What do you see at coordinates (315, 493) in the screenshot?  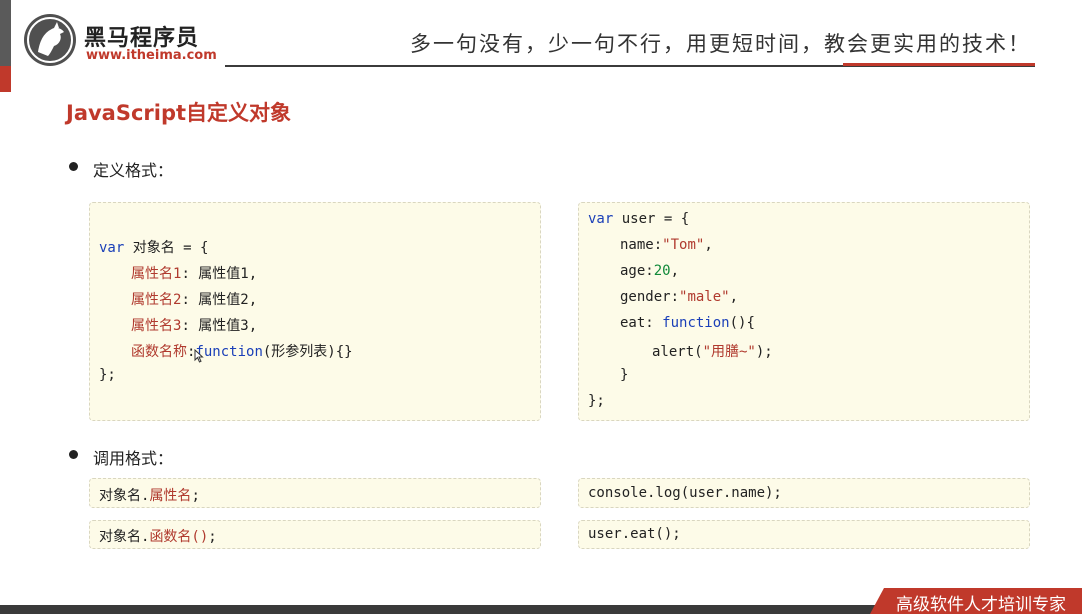 I see `invoke-prop-template-box: 对象名.属性名;` at bounding box center [315, 493].